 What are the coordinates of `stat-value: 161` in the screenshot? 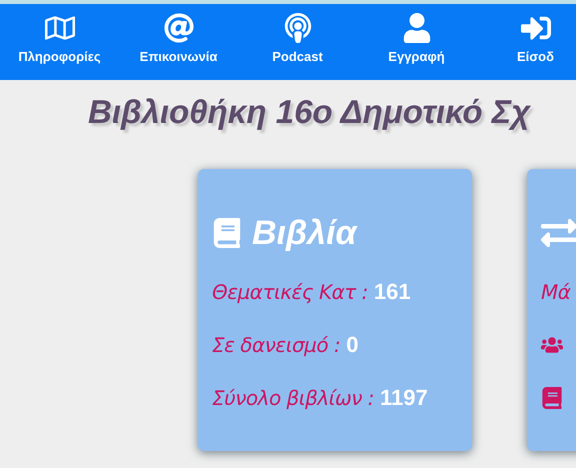 It's located at (392, 292).